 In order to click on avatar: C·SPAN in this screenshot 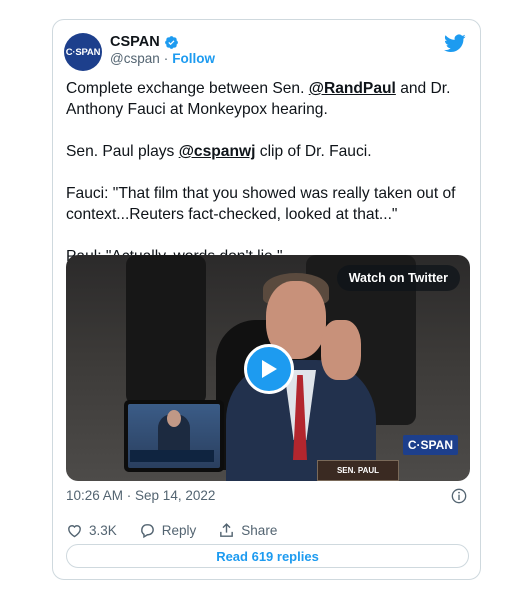, I will do `click(83, 52)`.